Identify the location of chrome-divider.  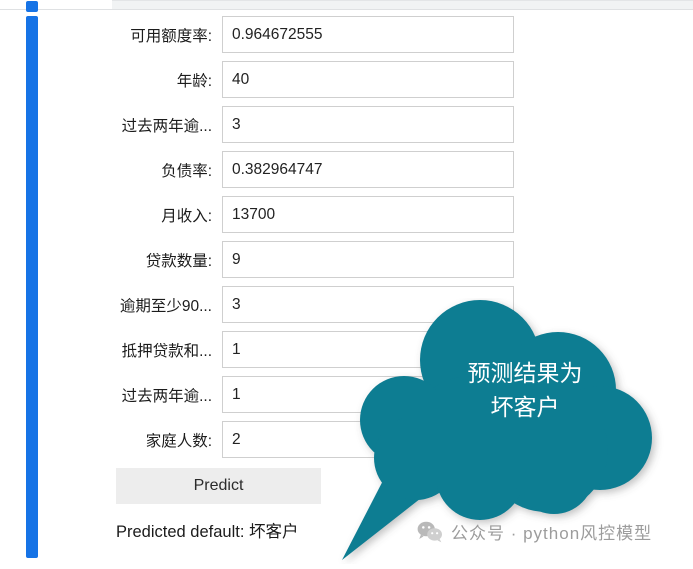
(346, 9).